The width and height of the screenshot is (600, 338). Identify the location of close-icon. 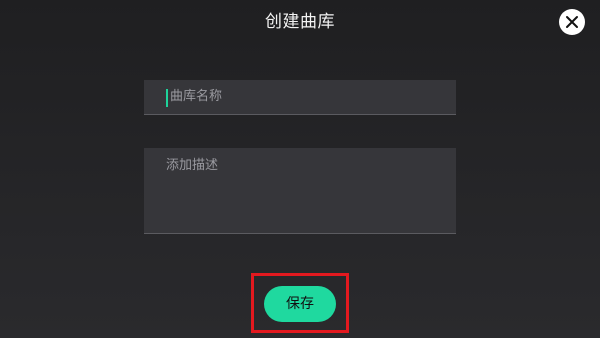
(572, 22).